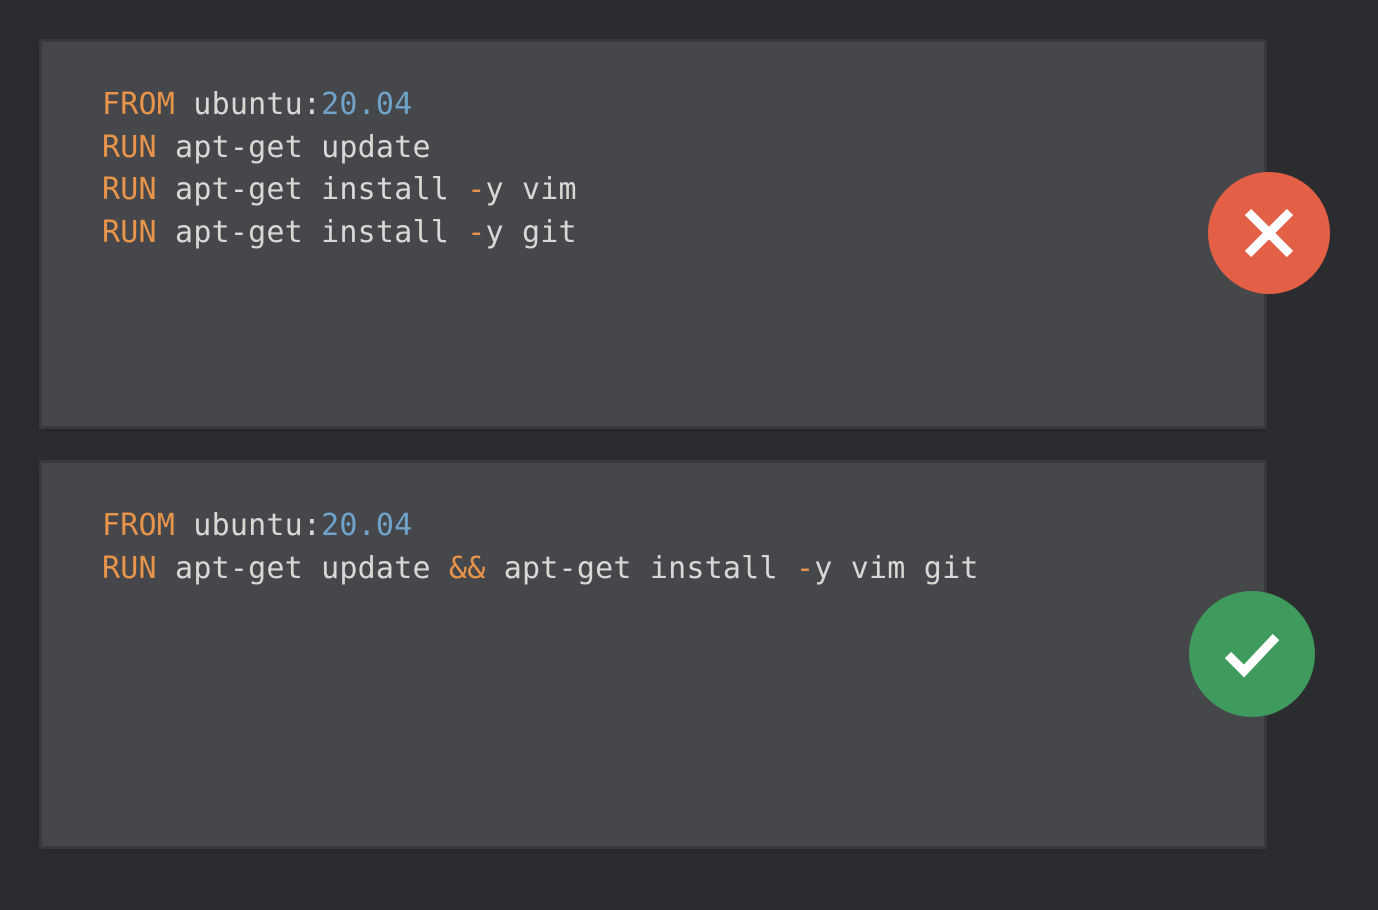 The height and width of the screenshot is (910, 1378). I want to click on x-icon, so click(1269, 233).